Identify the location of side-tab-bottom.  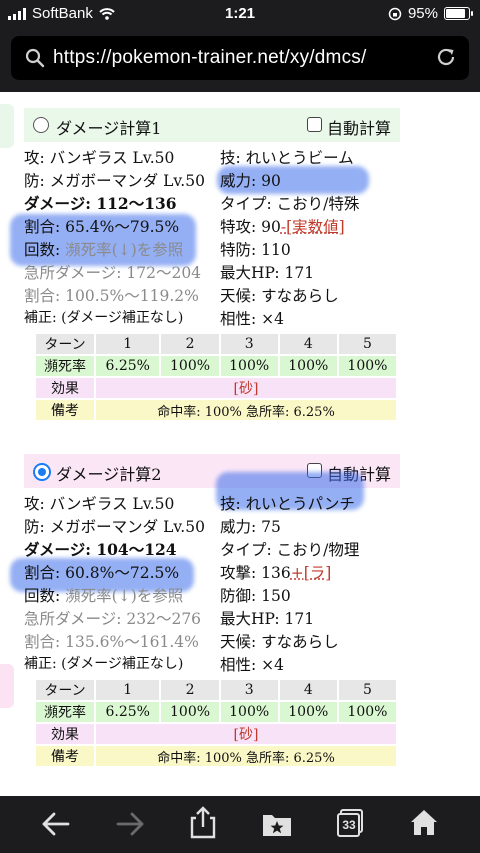
(7, 686).